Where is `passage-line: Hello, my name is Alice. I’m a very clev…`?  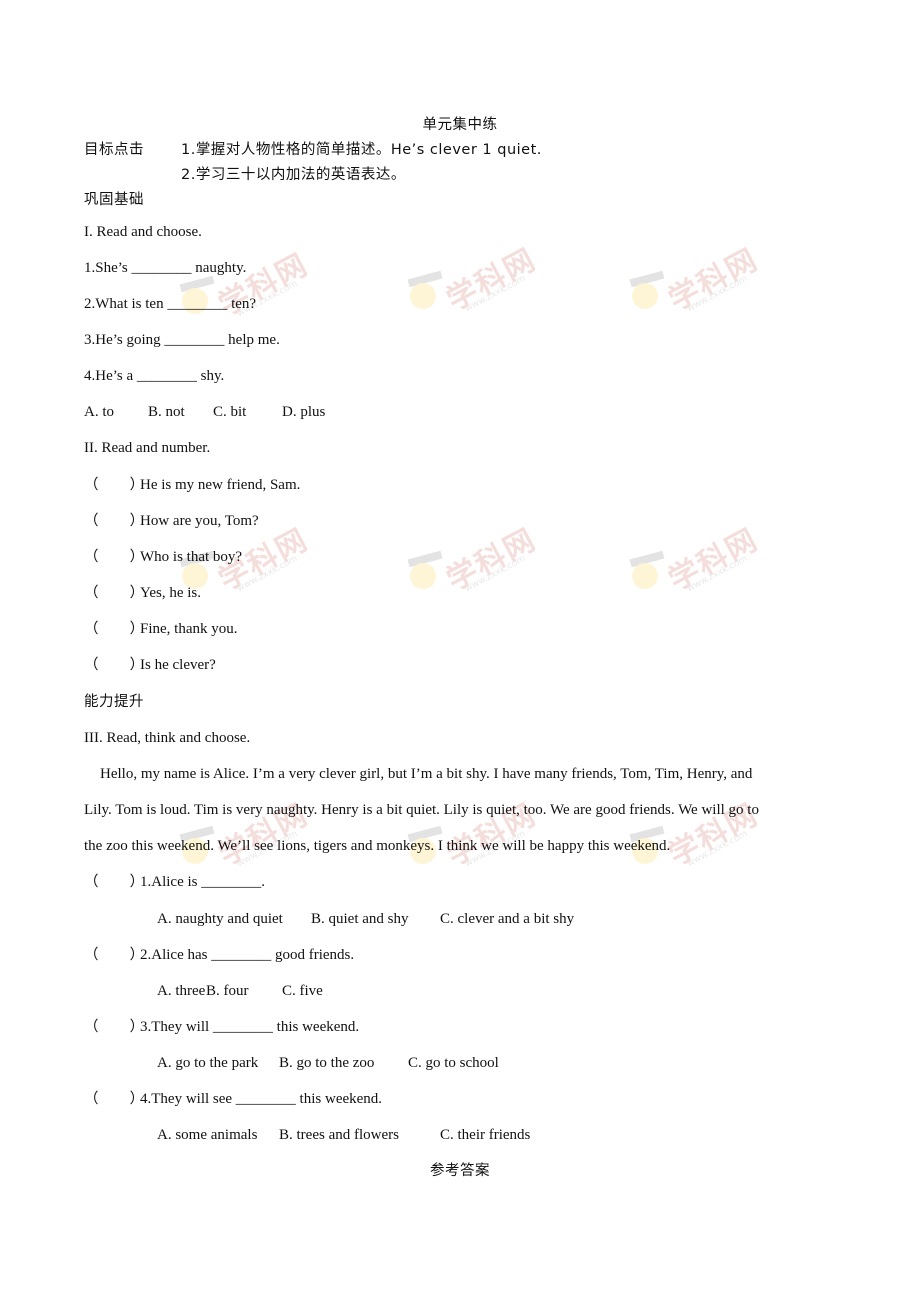 passage-line: Hello, my name is Alice. I’m a very clev… is located at coordinates (426, 774).